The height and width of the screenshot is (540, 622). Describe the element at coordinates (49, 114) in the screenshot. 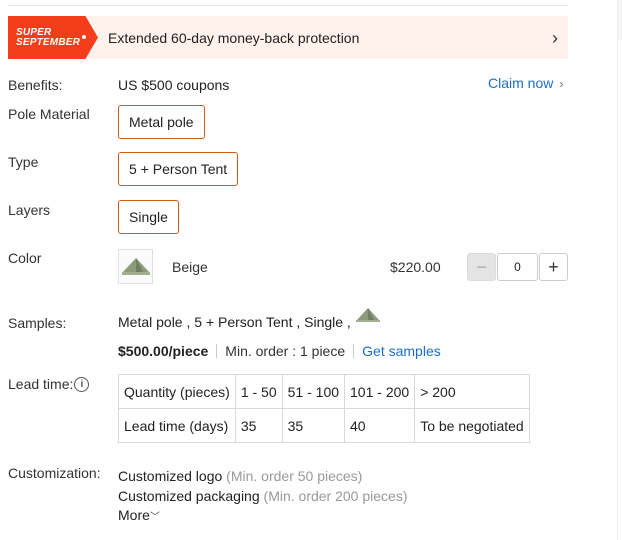

I see `pole-material-label: Pole Material` at that location.